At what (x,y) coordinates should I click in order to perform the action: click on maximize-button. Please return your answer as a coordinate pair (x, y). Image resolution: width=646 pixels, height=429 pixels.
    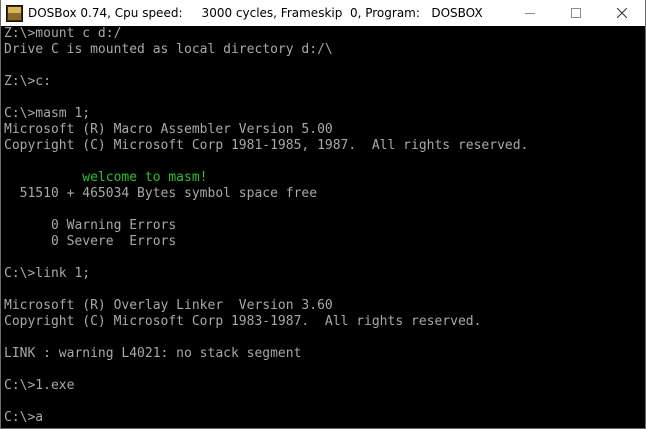
    Looking at the image, I should click on (576, 13).